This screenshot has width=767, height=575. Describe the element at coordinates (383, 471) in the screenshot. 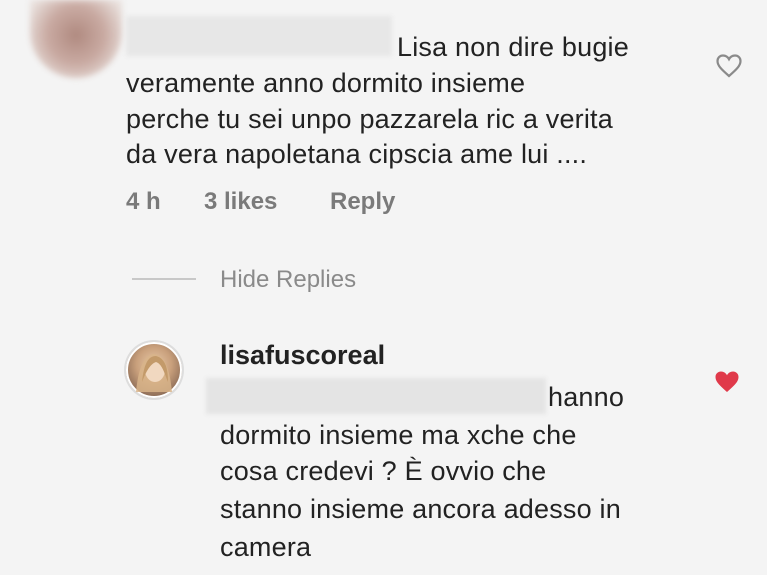

I see `reply-text-line-3: cosa credevi ? È ovvio che` at that location.